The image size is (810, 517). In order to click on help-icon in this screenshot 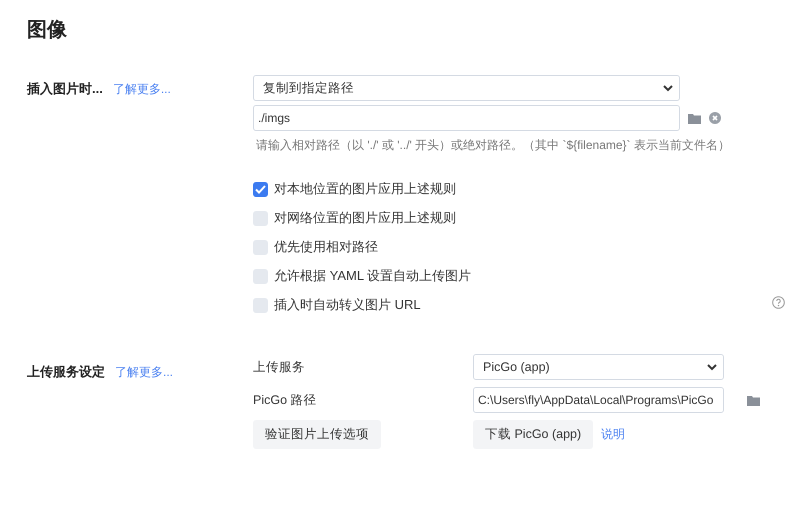, I will do `click(778, 302)`.